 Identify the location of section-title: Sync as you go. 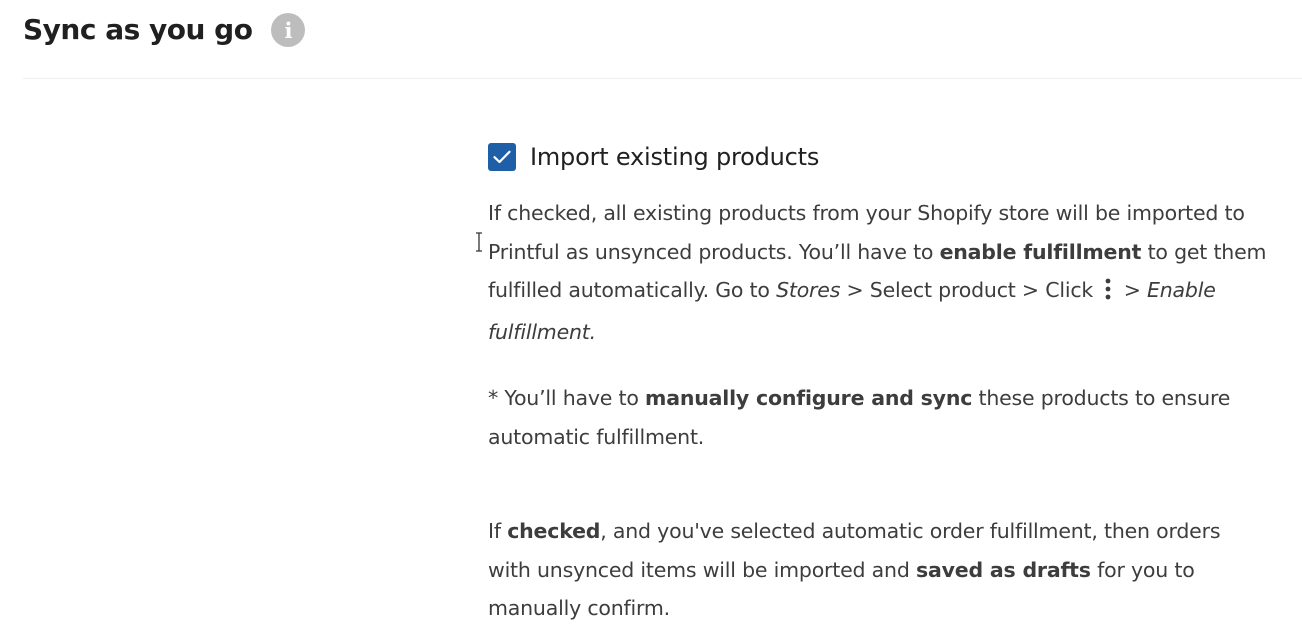
(138, 29).